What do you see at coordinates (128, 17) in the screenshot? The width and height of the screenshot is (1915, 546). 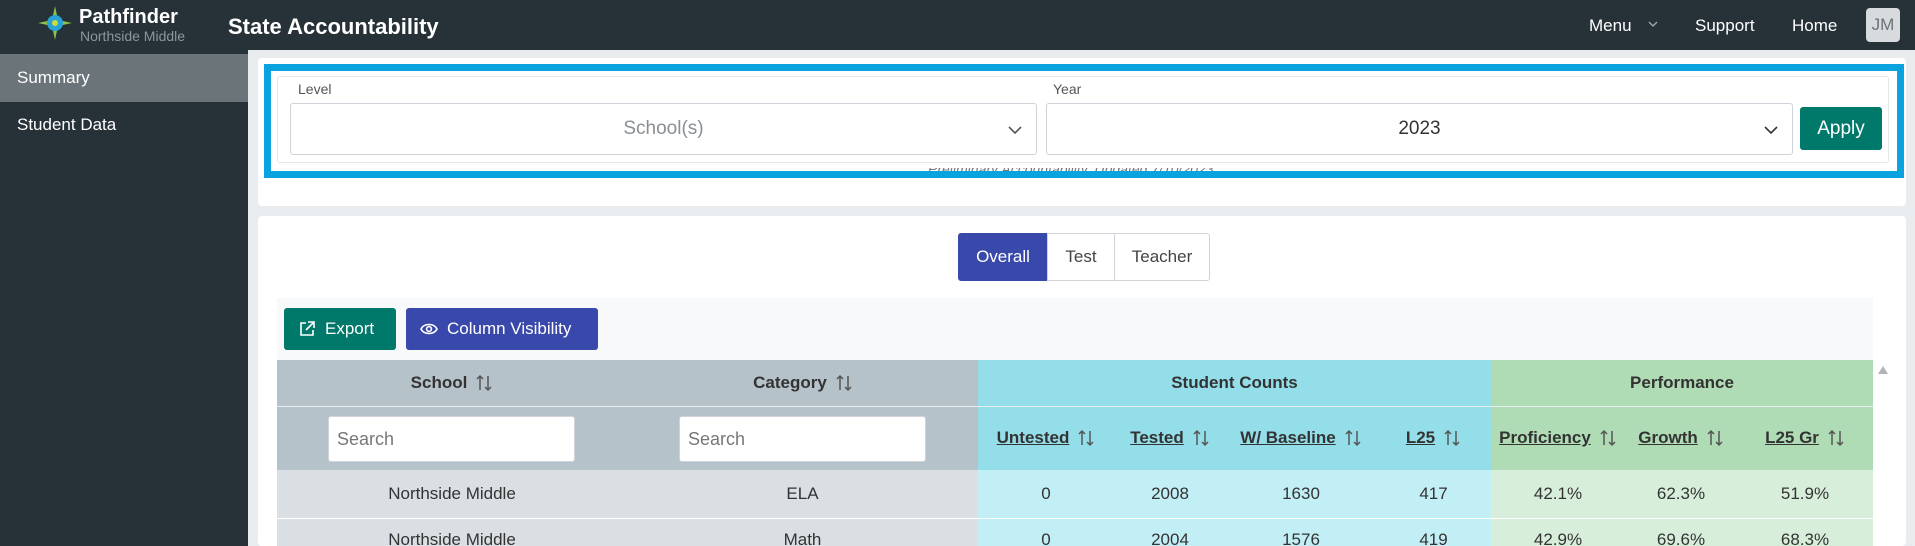 I see `brand-name: Pathfinder` at bounding box center [128, 17].